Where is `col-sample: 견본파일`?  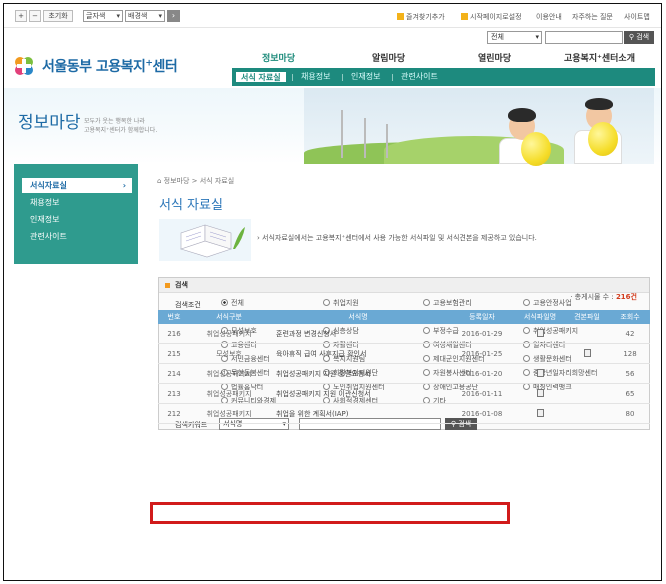
col-sample: 견본파일 is located at coordinates (587, 317).